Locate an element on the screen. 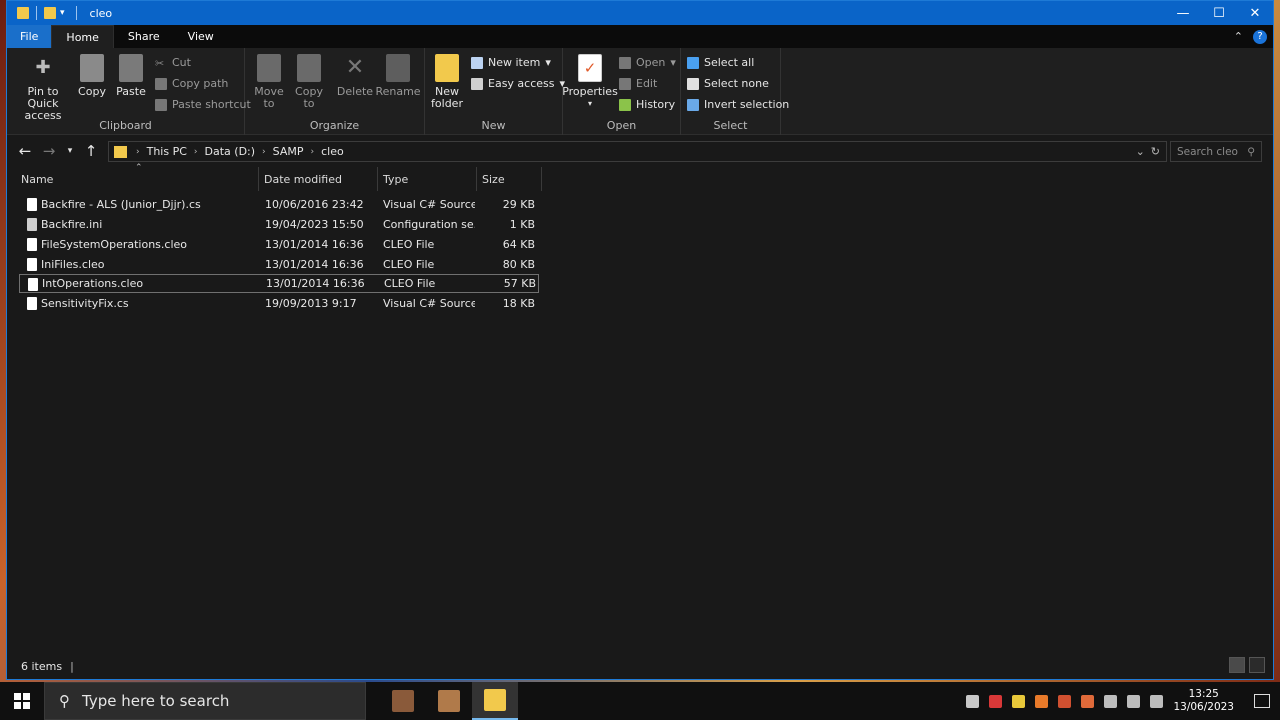 This screenshot has height=720, width=1280. file-name: IntOperations.cleo is located at coordinates (93, 283).